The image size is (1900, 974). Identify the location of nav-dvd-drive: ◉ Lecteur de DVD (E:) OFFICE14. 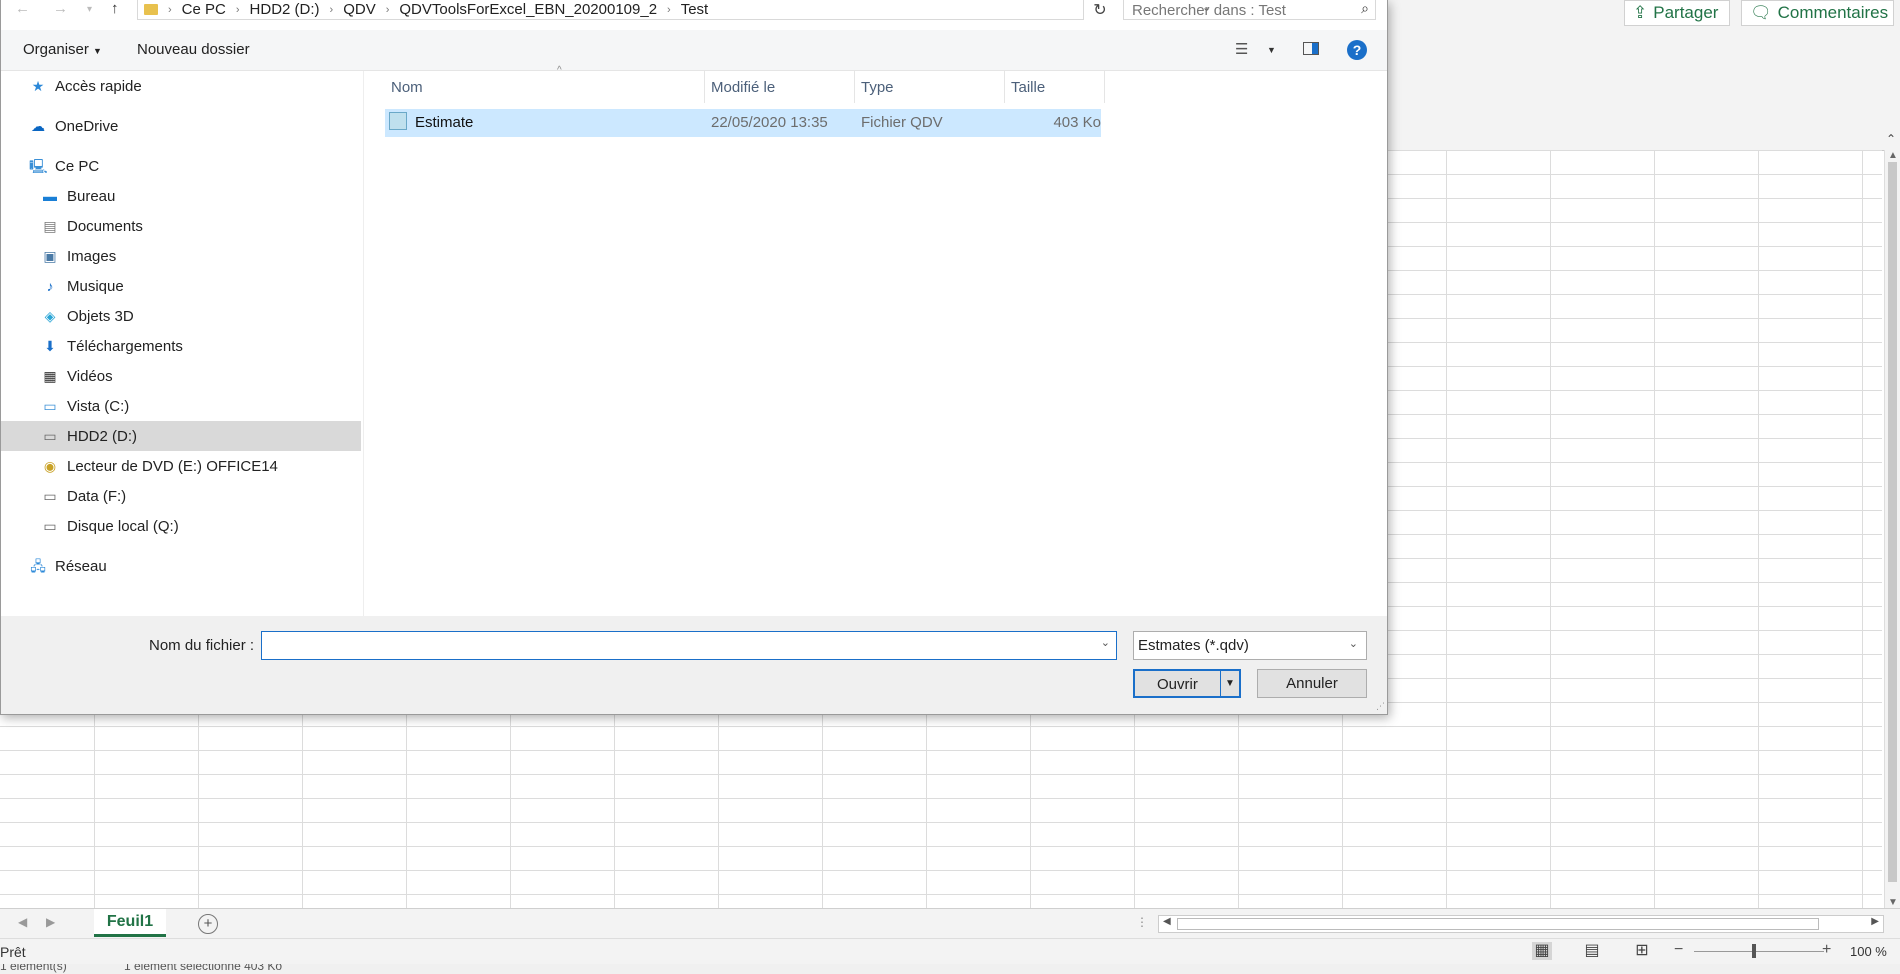
(181, 466).